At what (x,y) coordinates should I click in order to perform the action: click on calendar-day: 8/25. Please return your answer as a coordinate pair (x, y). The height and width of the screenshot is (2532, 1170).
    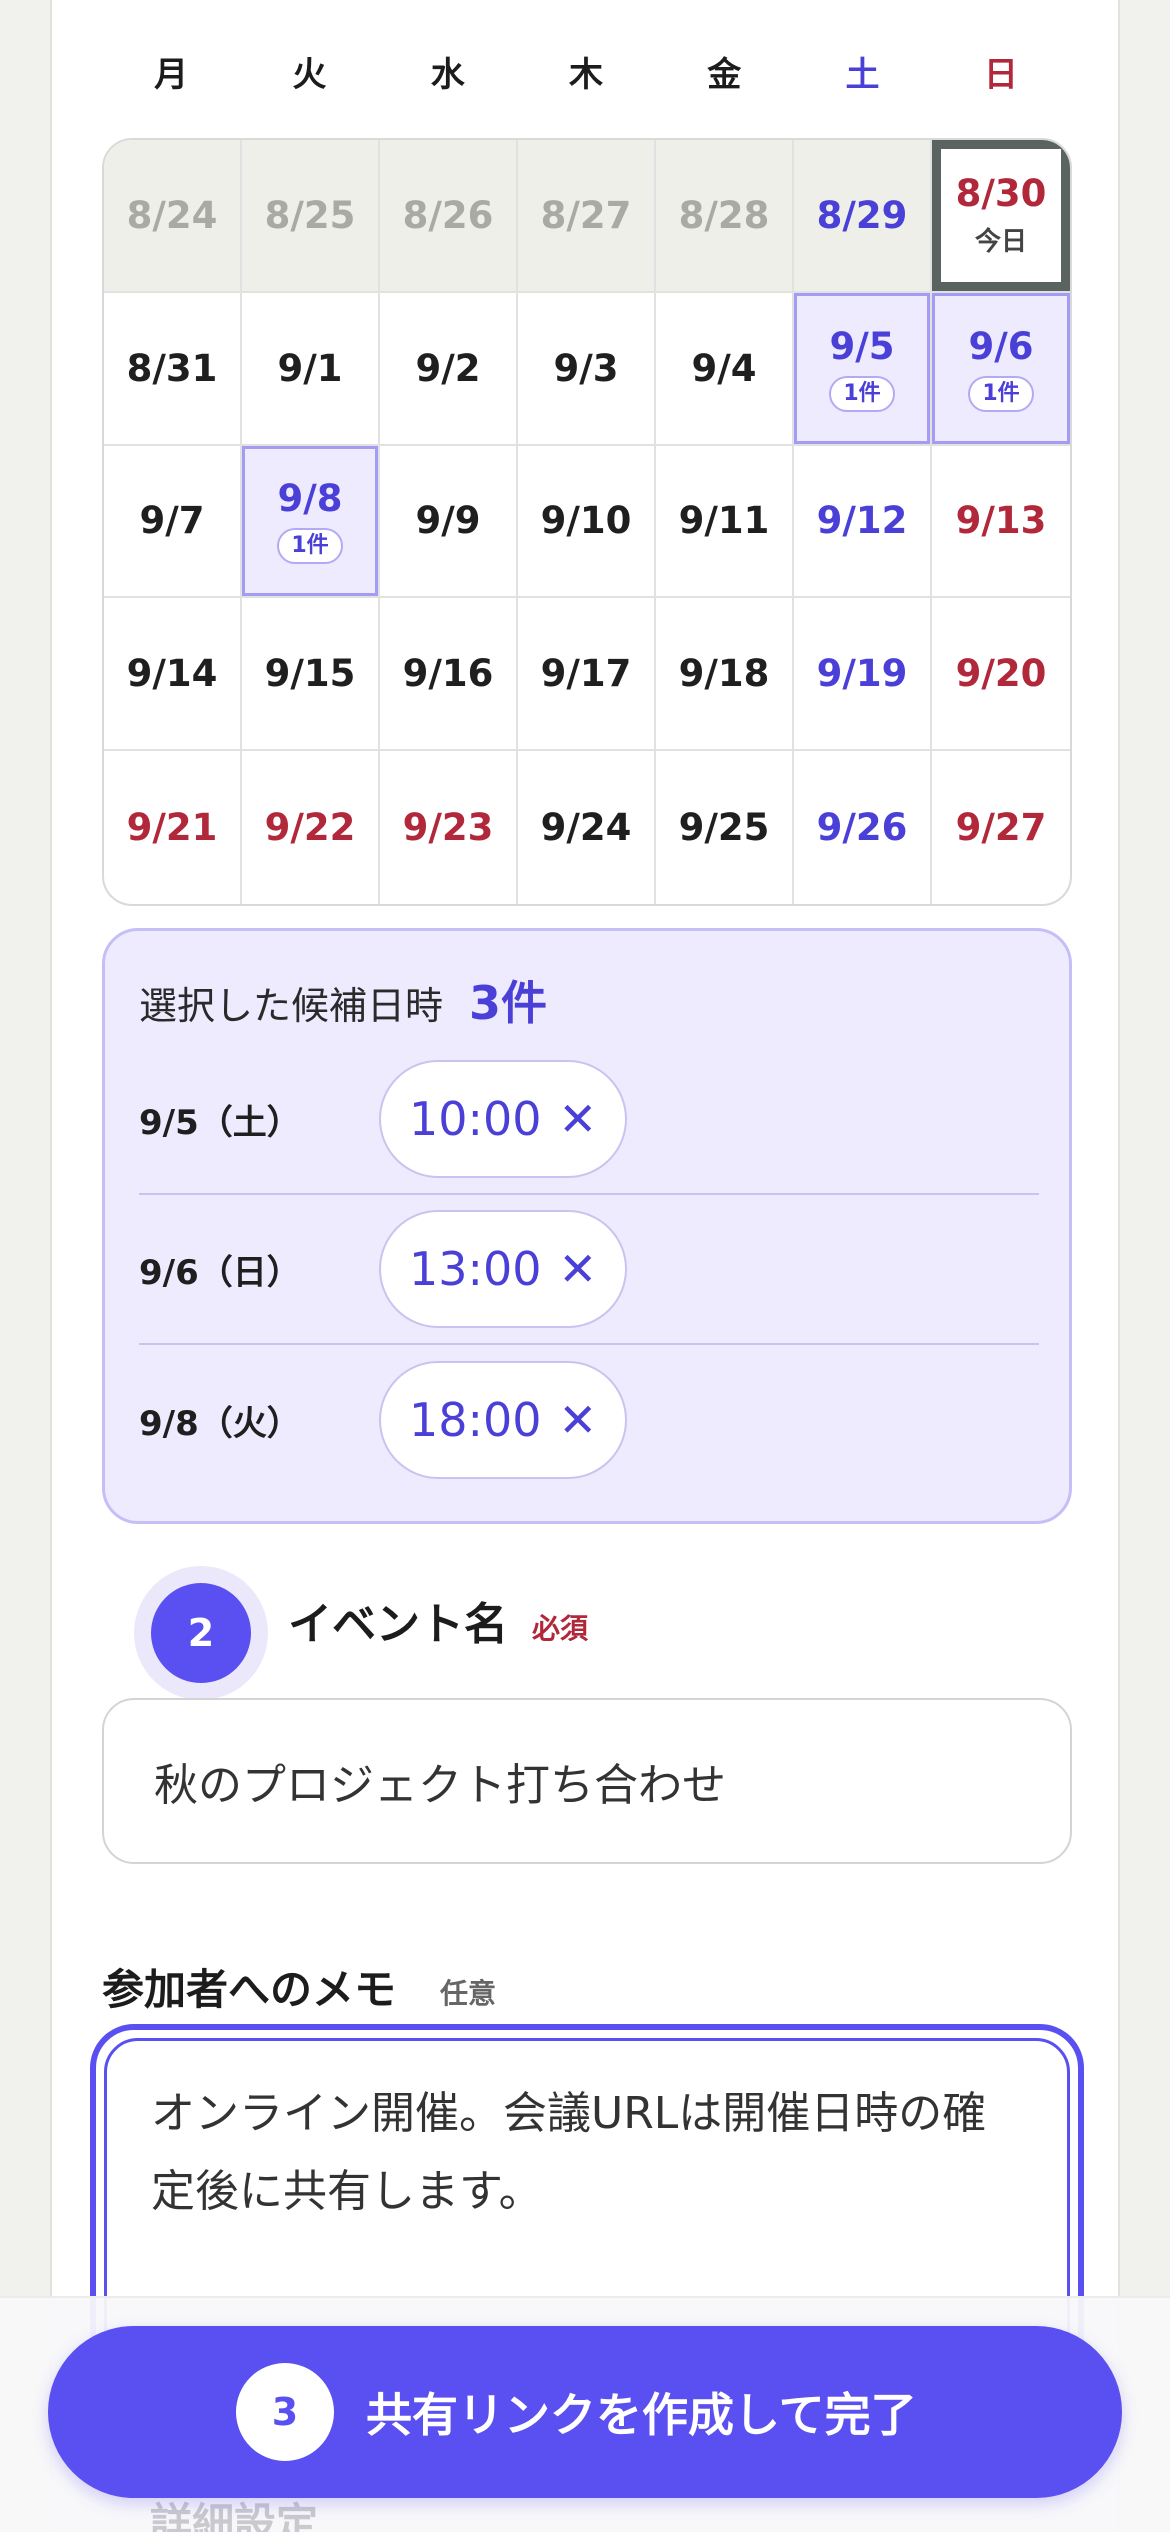
    Looking at the image, I should click on (311, 216).